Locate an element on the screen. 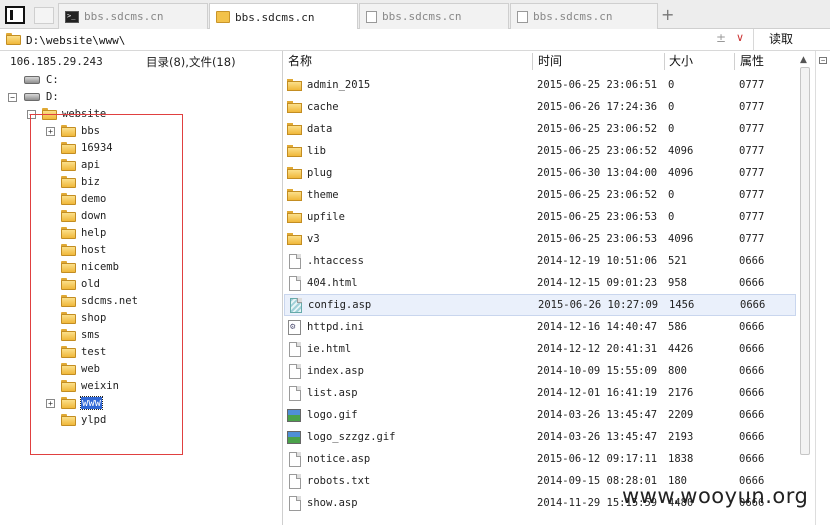 This screenshot has width=830, height=525. file-perm: 0777 is located at coordinates (752, 217).